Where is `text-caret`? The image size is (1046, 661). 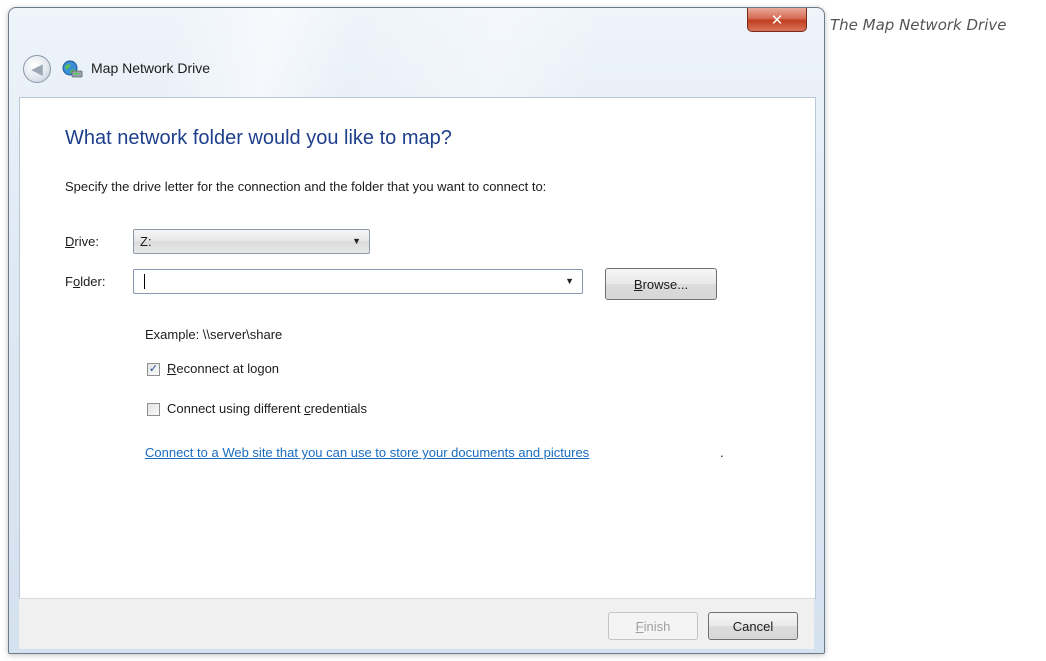
text-caret is located at coordinates (144, 281).